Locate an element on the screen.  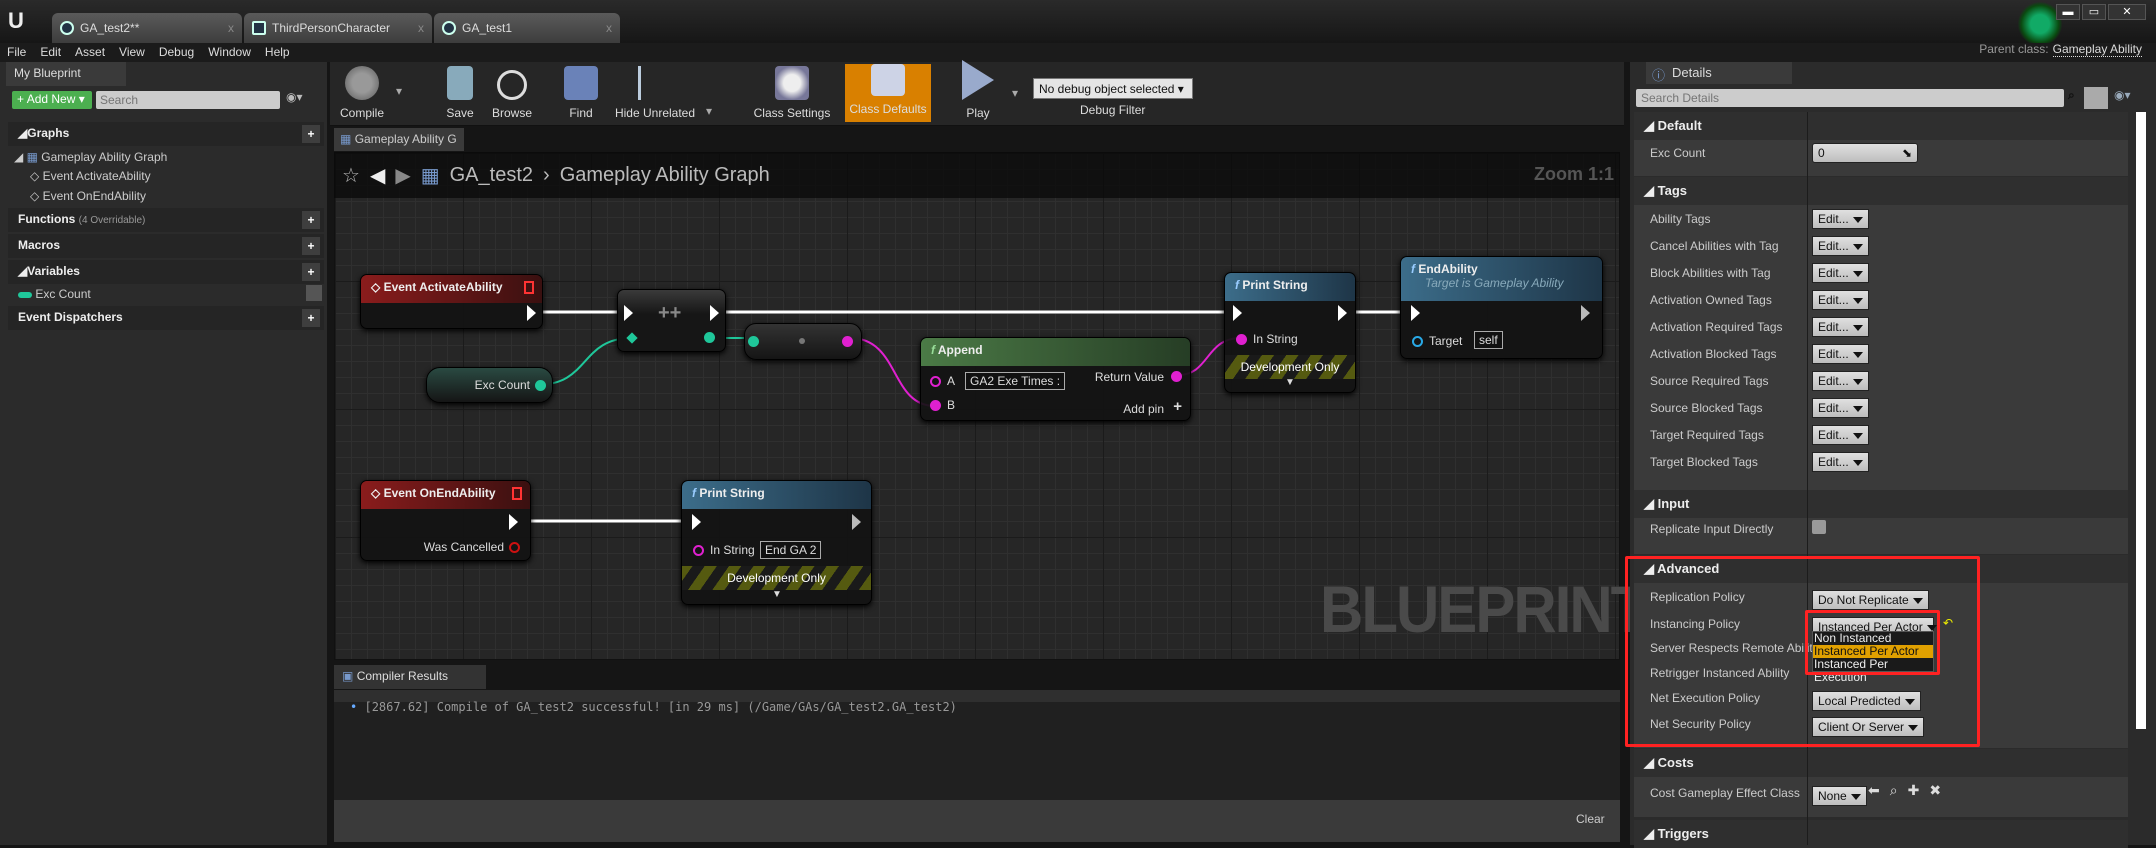
was-cancelled-pin is located at coordinates (514, 547).